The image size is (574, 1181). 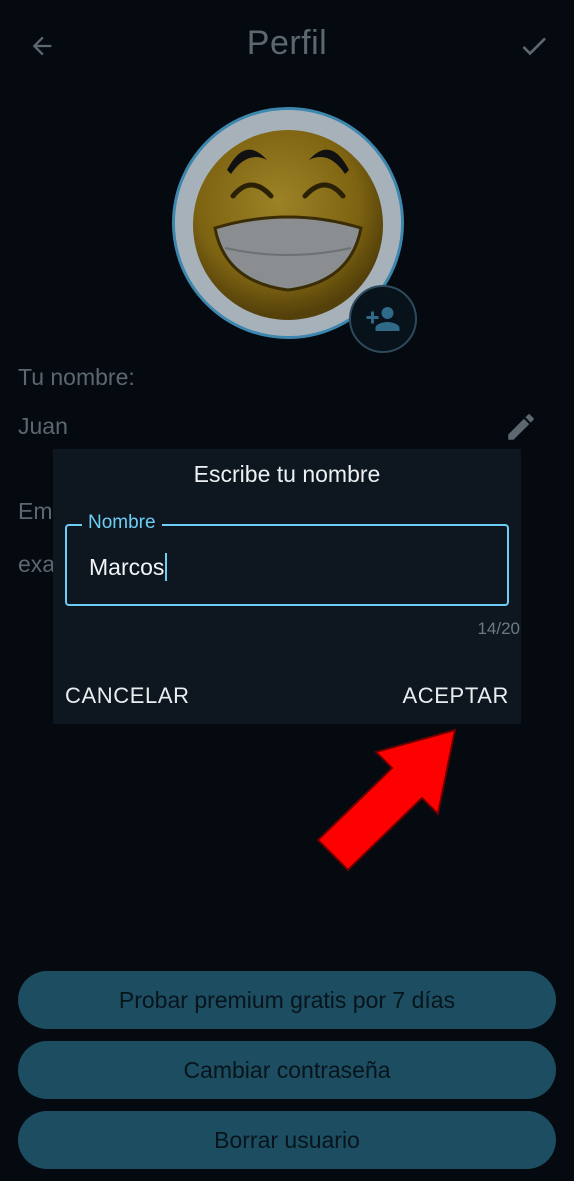 What do you see at coordinates (166, 567) in the screenshot?
I see `text-caret` at bounding box center [166, 567].